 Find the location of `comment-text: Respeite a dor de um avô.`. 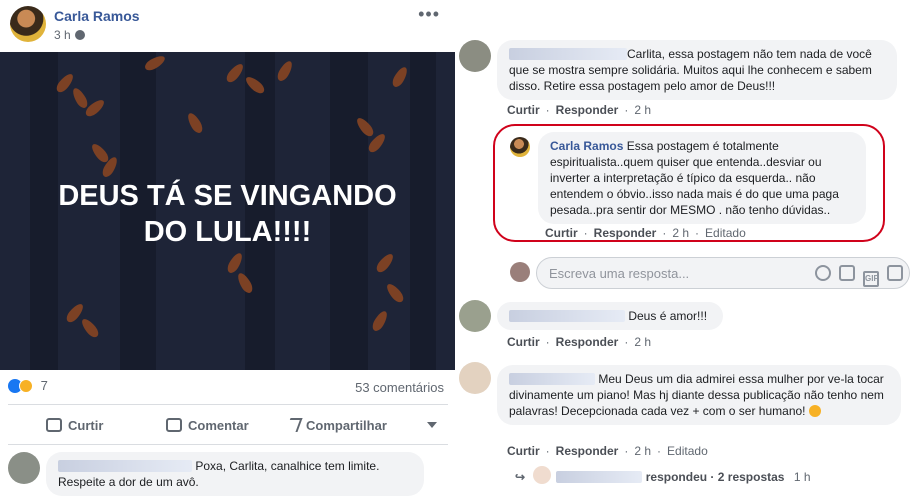

comment-text: Respeite a dor de um avô. is located at coordinates (128, 482).